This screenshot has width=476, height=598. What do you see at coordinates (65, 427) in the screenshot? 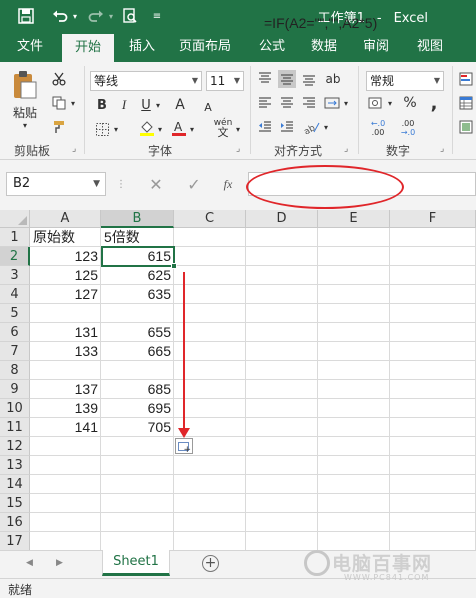
I see `cell-a11: 141` at bounding box center [65, 427].